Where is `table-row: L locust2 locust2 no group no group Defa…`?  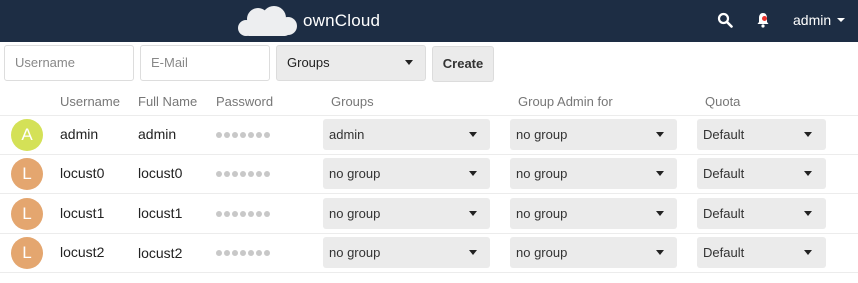
table-row: L locust2 locust2 no group no group Defa… is located at coordinates (429, 252).